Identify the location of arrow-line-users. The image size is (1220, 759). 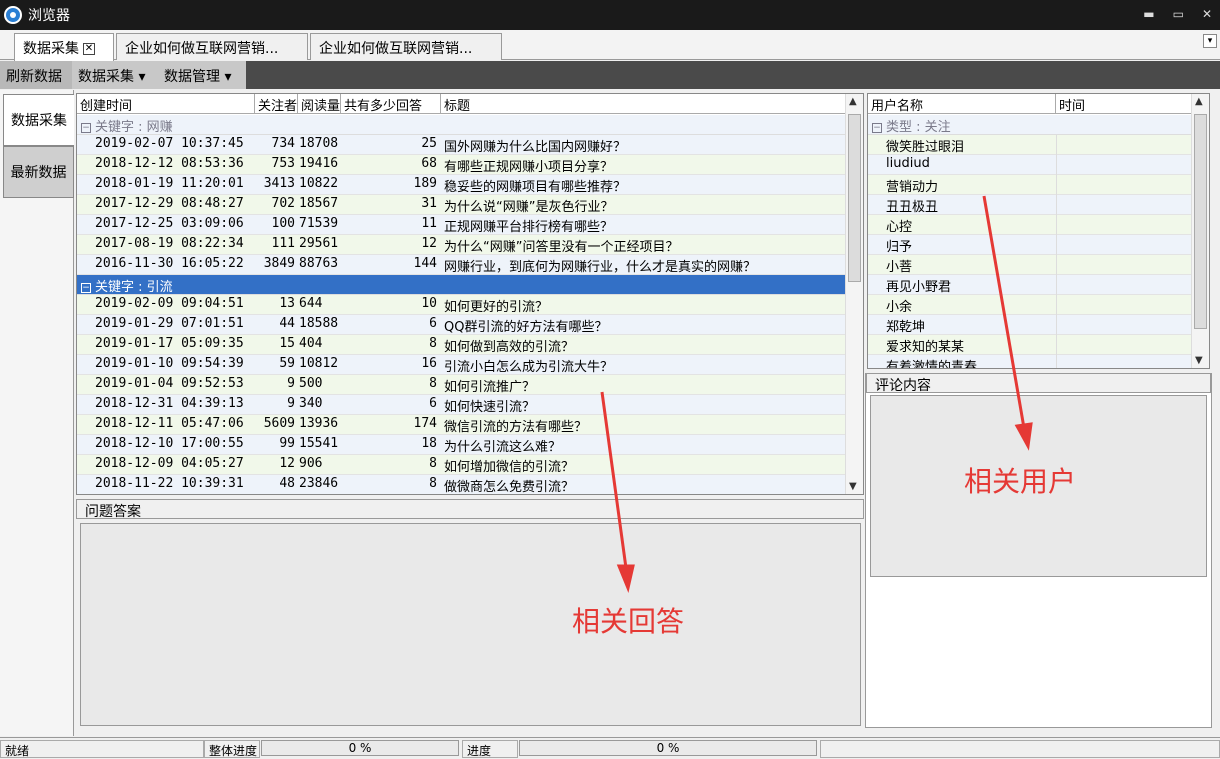
(1004, 312).